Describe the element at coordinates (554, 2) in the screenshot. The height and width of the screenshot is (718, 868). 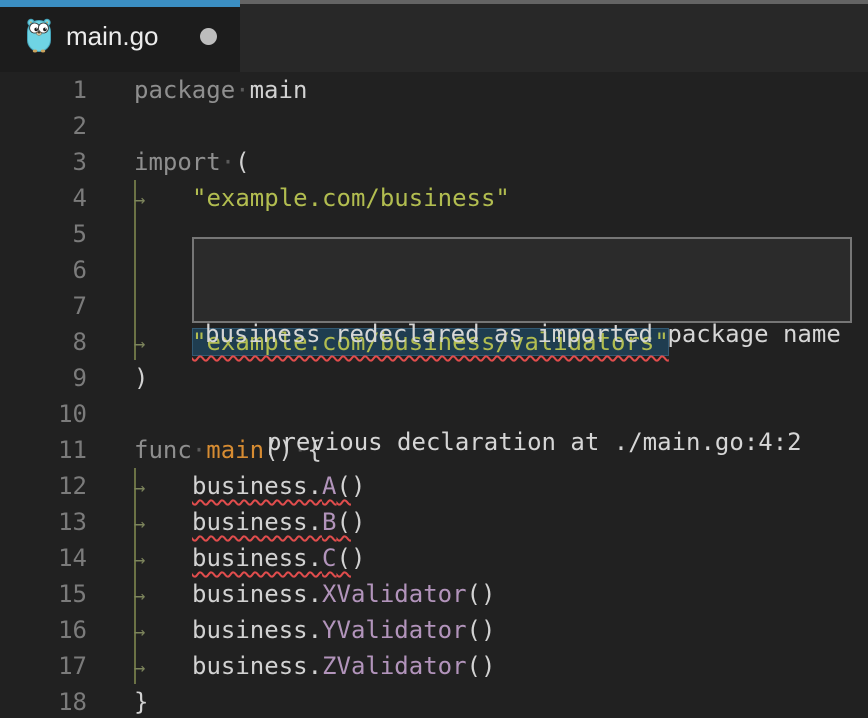
I see `window-top-edge` at that location.